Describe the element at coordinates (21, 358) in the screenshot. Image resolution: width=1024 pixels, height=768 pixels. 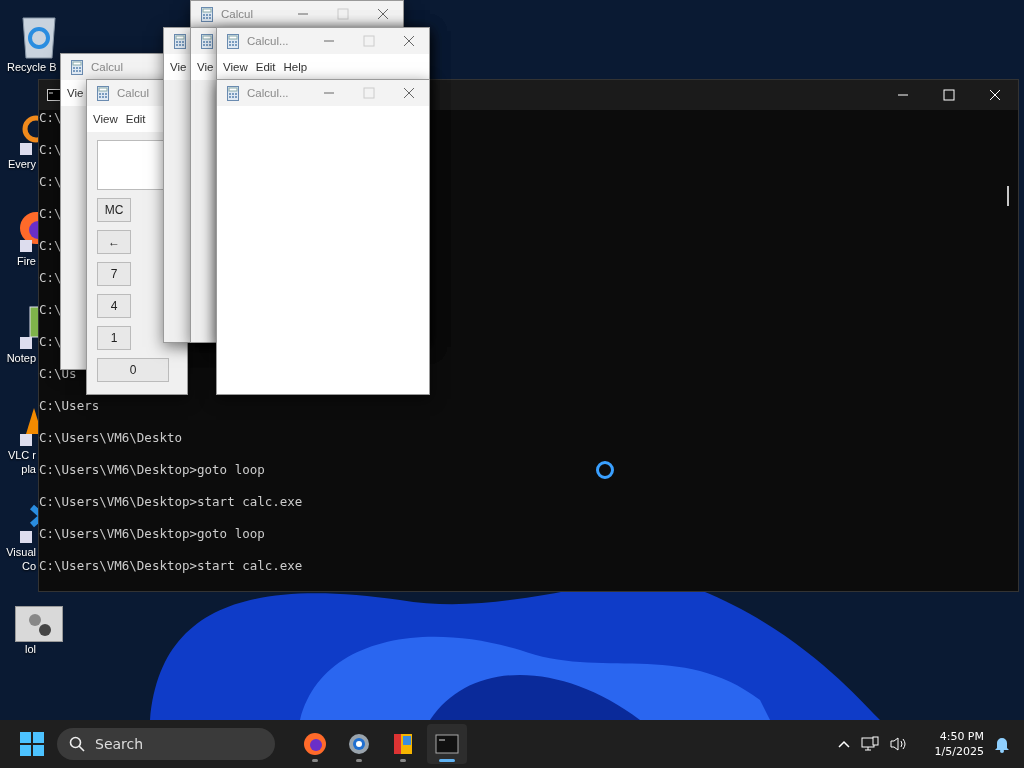
I see `desktop-icon-label: Notep` at that location.